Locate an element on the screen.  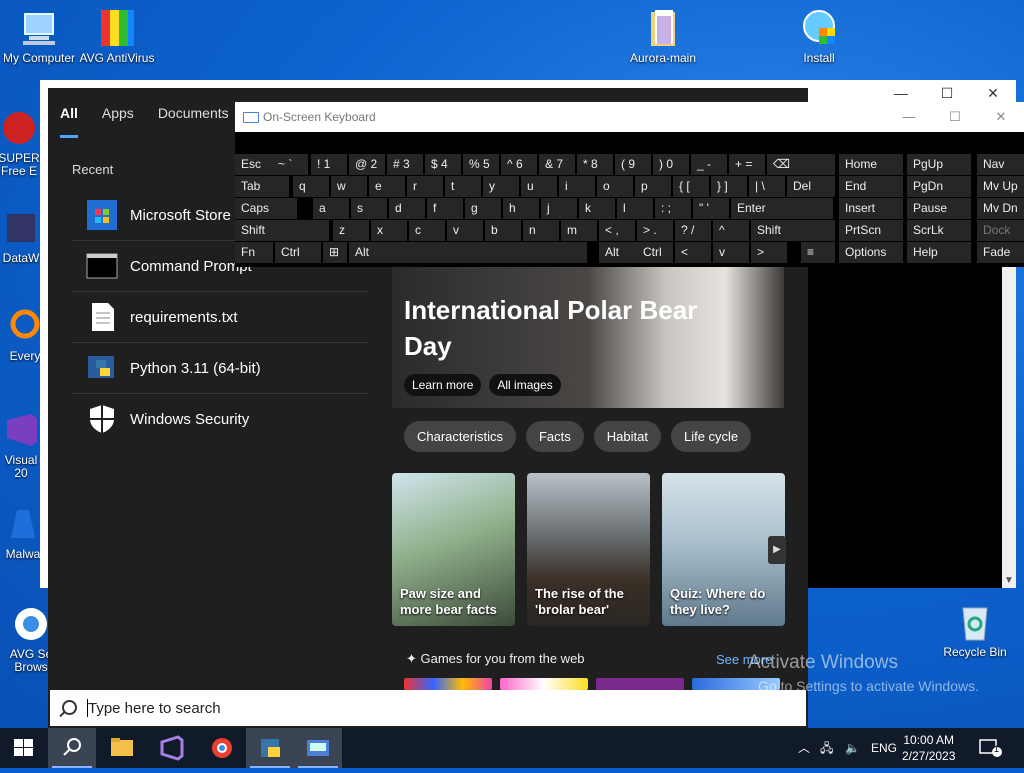
key-dock: Dock is located at coordinates (1000, 230).